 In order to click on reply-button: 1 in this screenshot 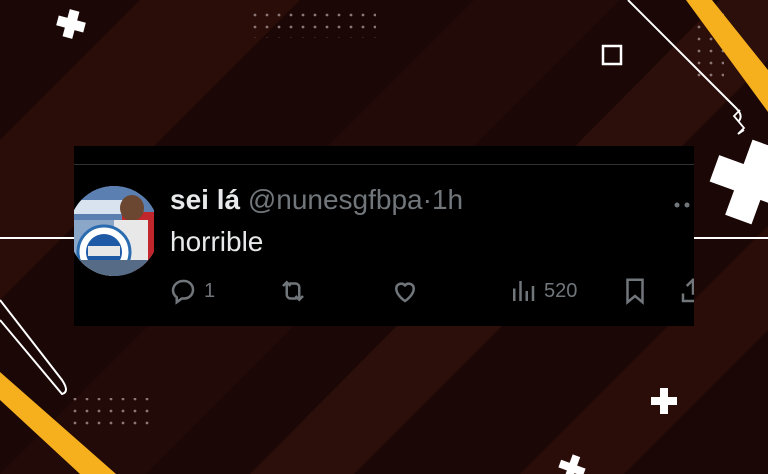, I will do `click(191, 291)`.